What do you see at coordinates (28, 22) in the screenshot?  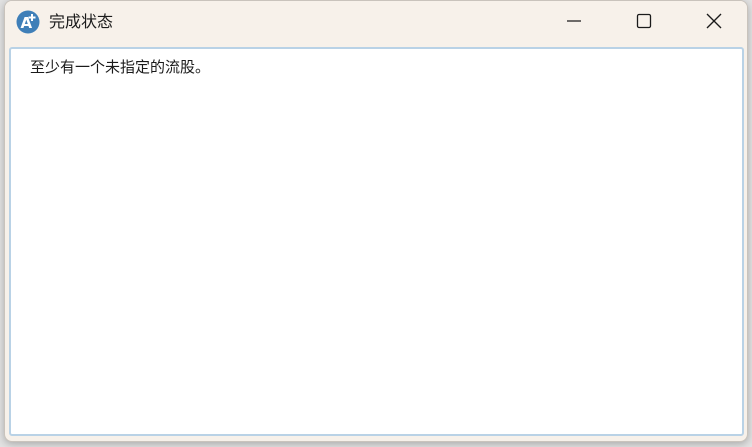 I see `app-a-plus-icon: A` at bounding box center [28, 22].